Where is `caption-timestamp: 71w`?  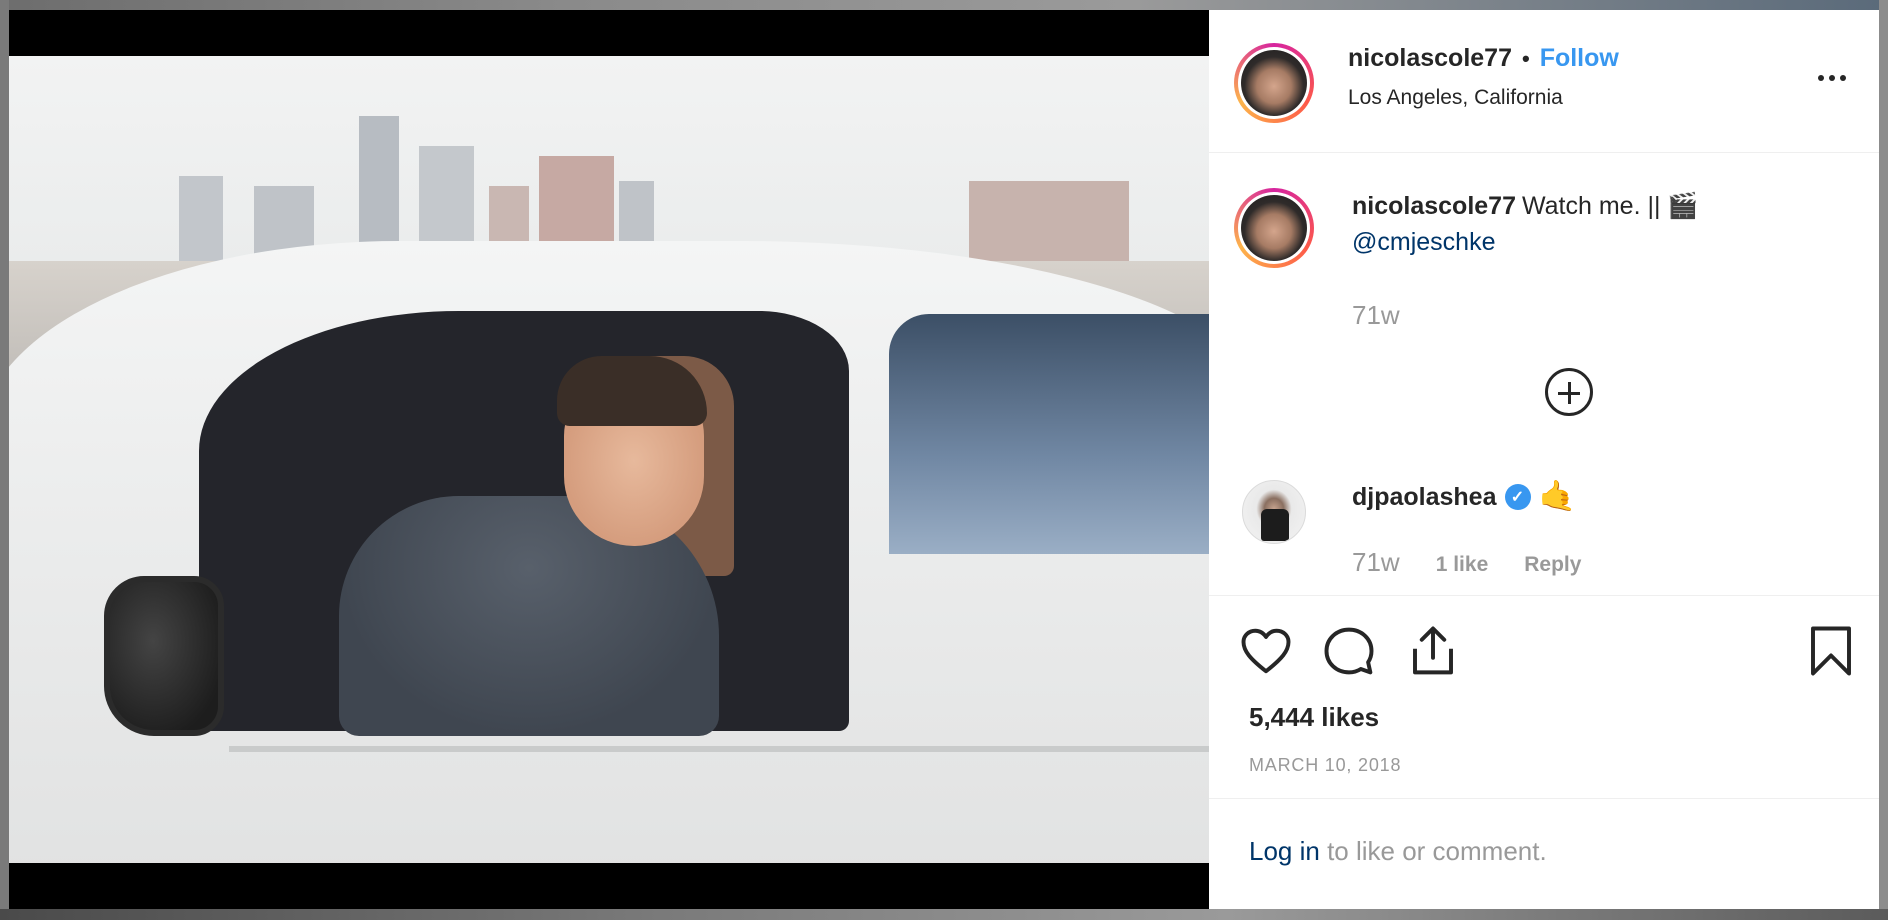
caption-timestamp: 71w is located at coordinates (1376, 315).